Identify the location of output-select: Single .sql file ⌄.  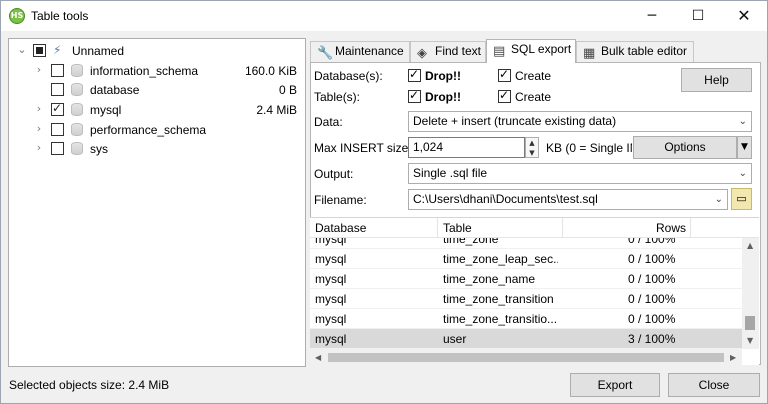
(580, 173).